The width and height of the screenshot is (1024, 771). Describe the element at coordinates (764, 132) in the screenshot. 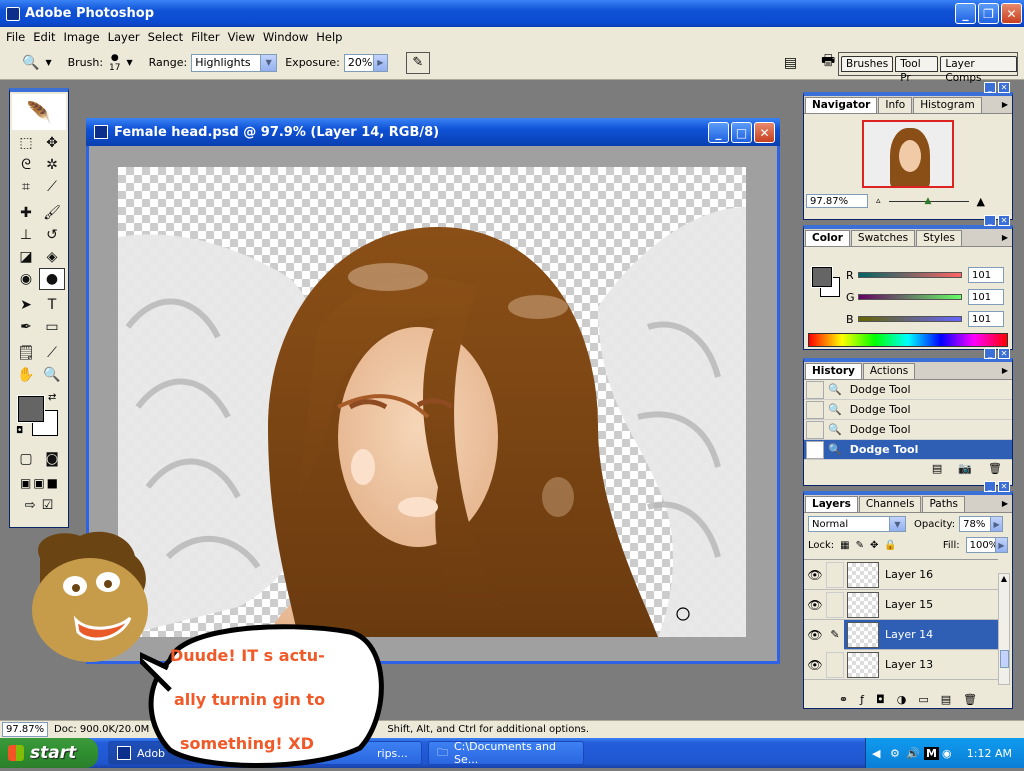

I see `doc-close-button: ✕` at that location.